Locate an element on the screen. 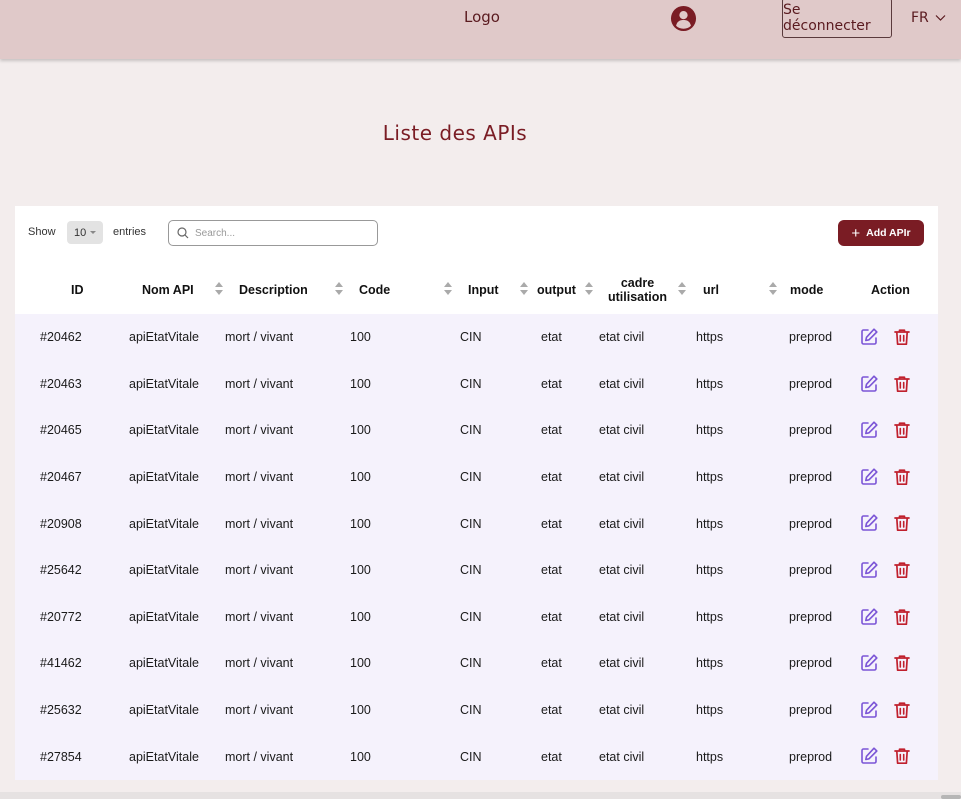 The width and height of the screenshot is (961, 799). logout-button: Se déconnecter is located at coordinates (837, 19).